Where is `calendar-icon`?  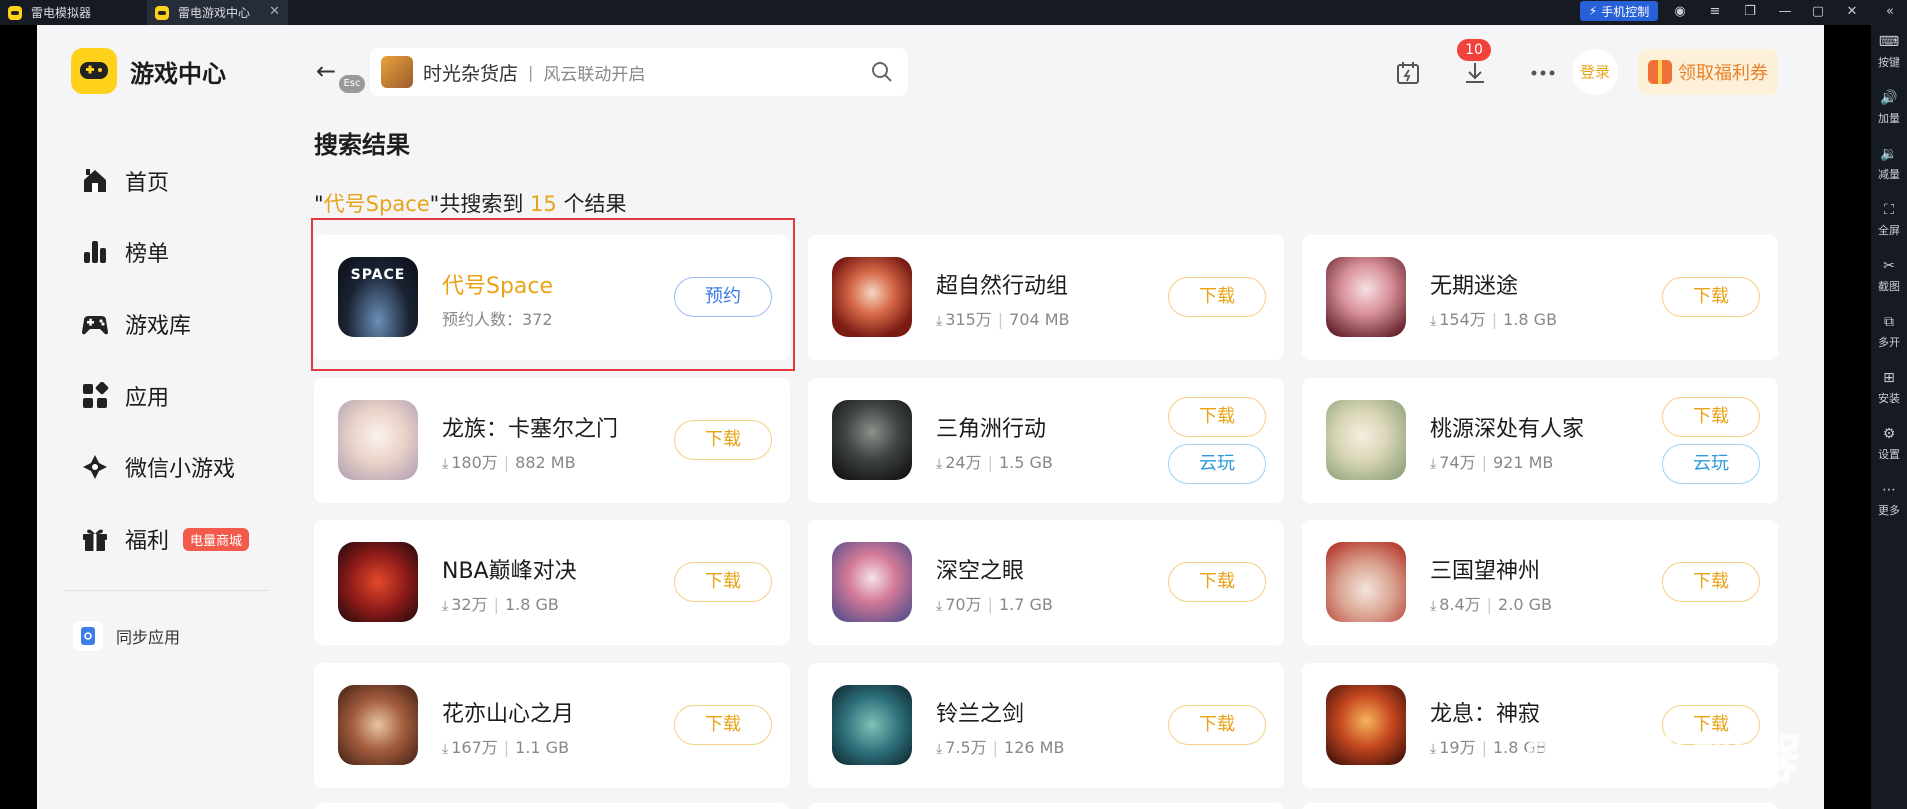
calendar-icon is located at coordinates (1408, 73).